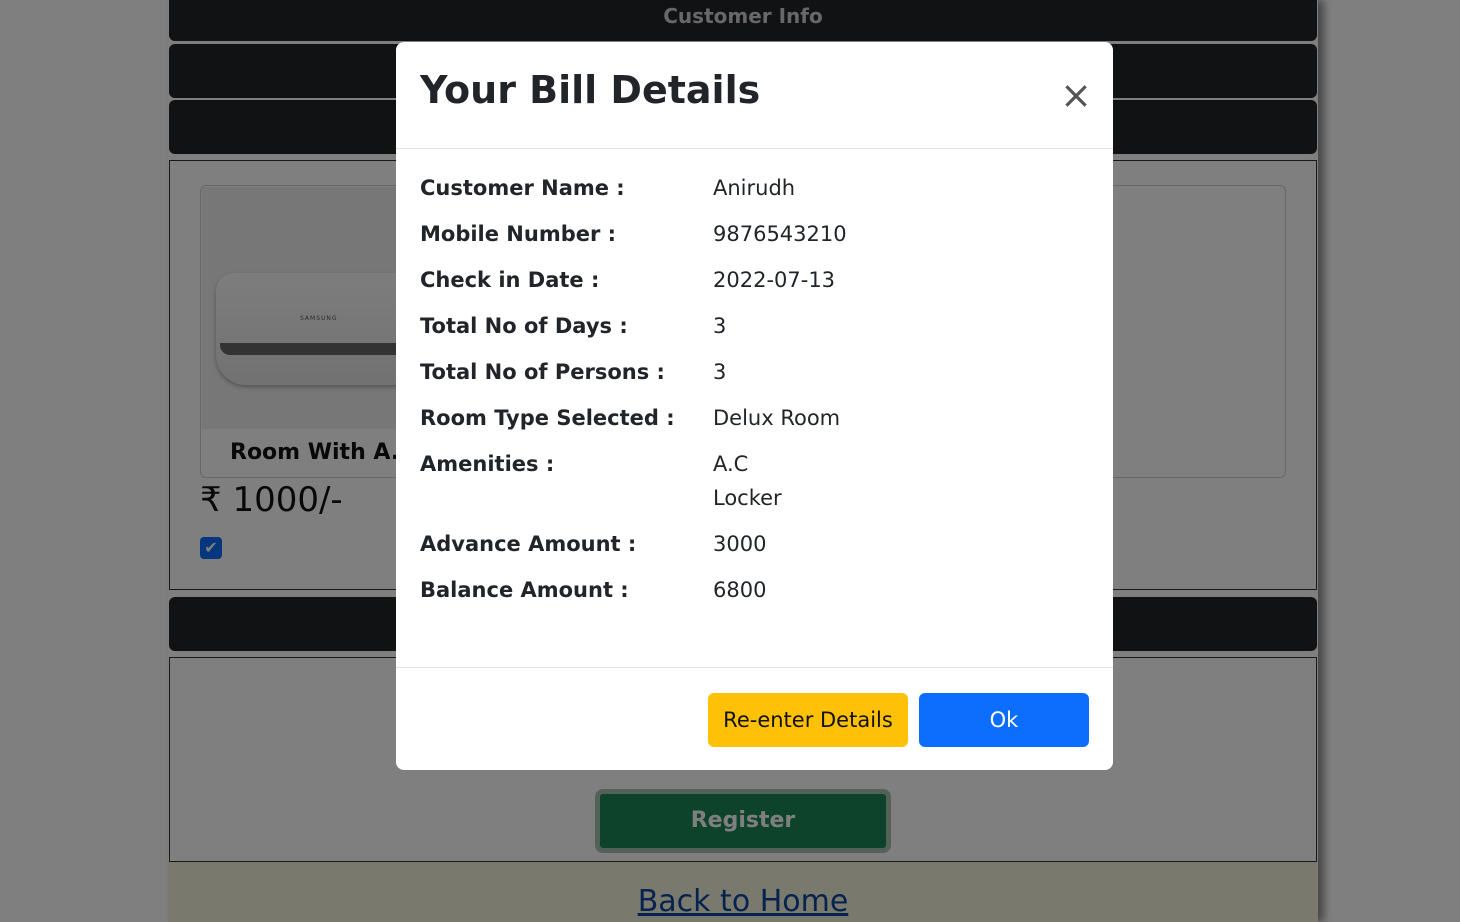 This screenshot has width=1460, height=922. Describe the element at coordinates (747, 498) in the screenshot. I see `amenity-item: Locker` at that location.